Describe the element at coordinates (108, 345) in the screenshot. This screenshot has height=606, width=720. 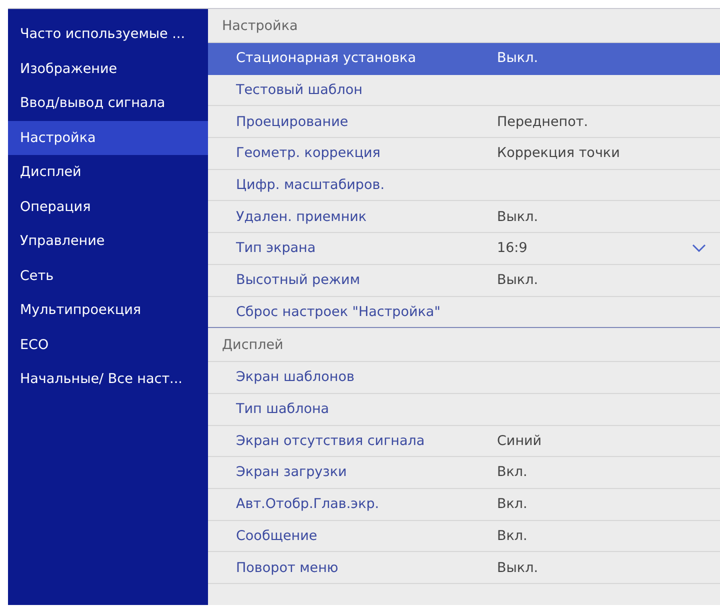
I see `sidebar-item: ECO` at that location.